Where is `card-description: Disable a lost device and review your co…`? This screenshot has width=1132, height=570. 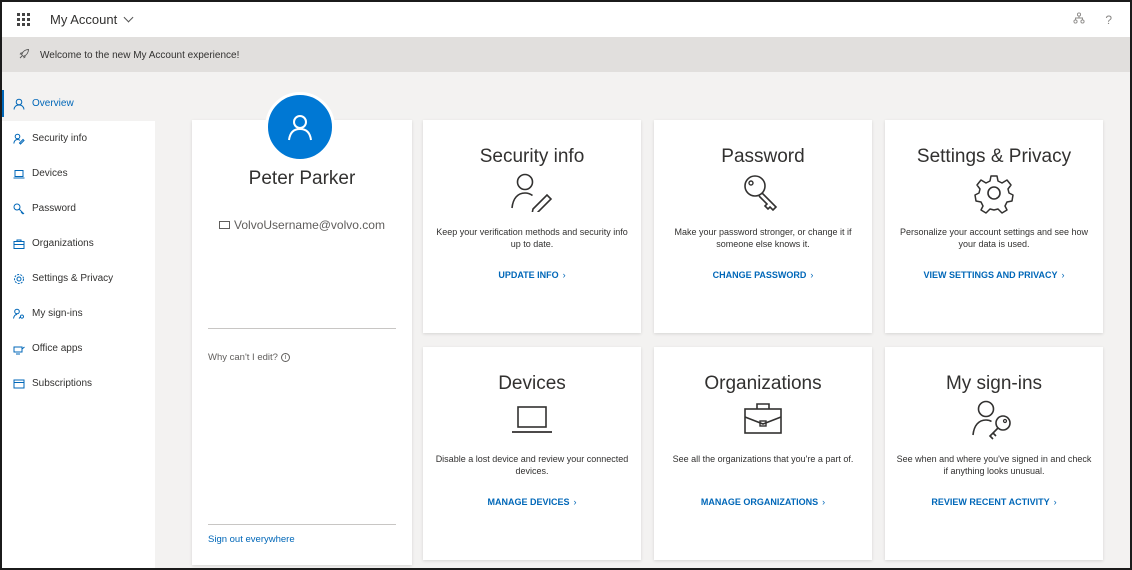
card-description: Disable a lost device and review your co… is located at coordinates (532, 465).